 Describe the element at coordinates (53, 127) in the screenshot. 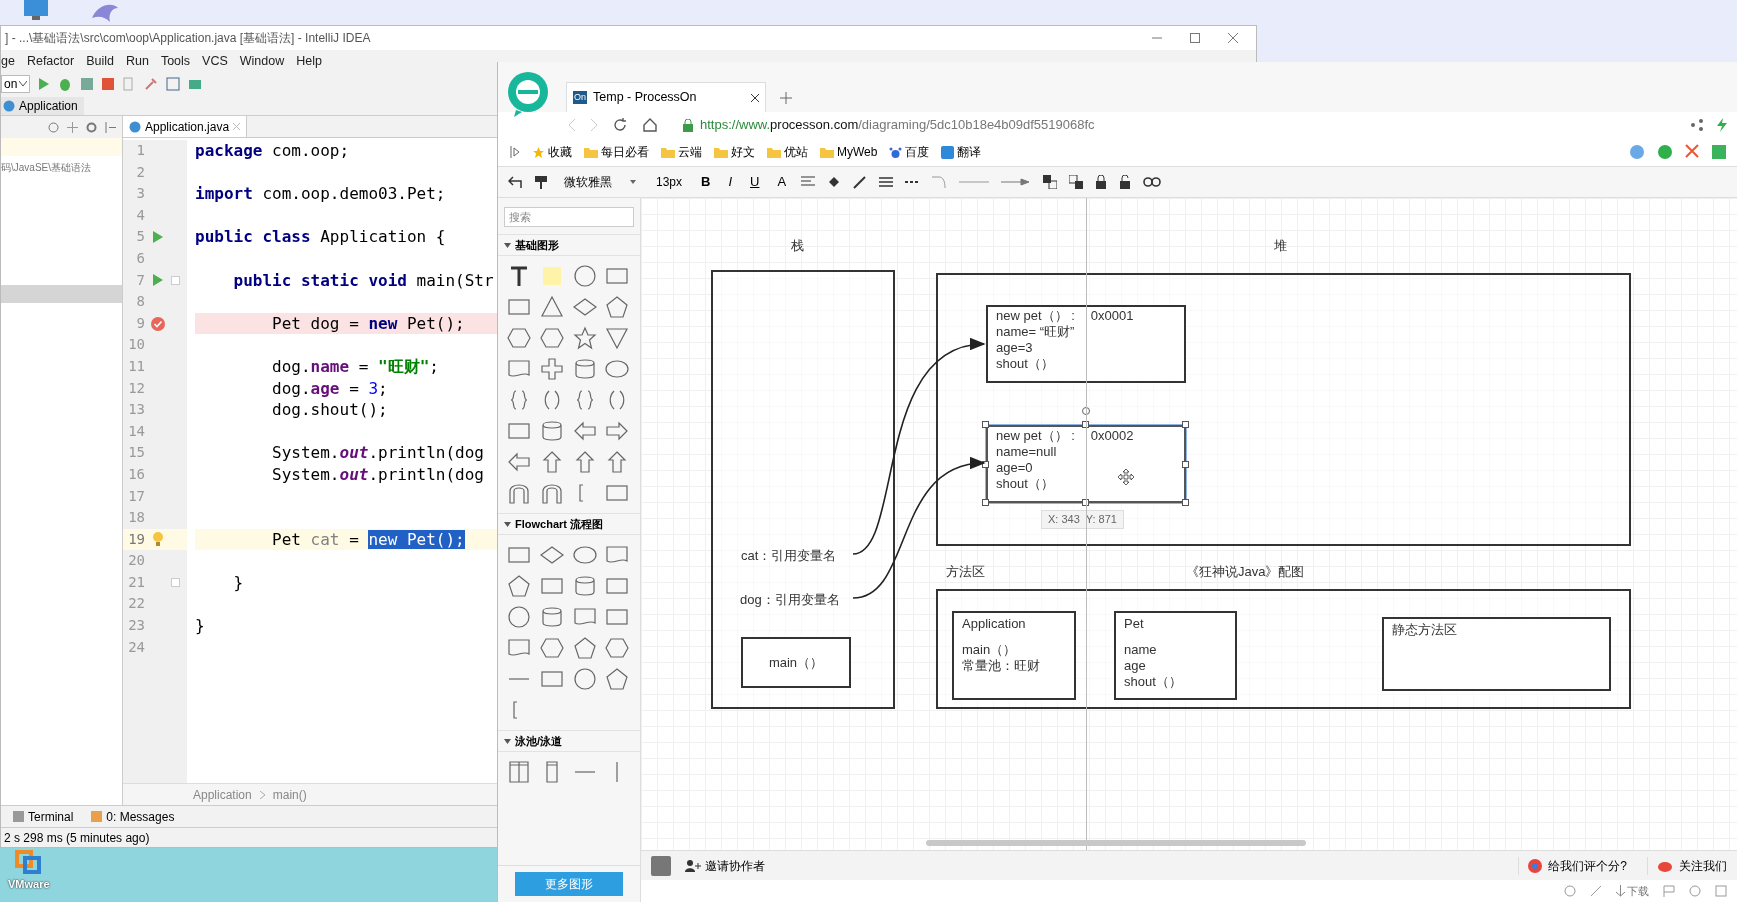

I see `target-icon` at that location.